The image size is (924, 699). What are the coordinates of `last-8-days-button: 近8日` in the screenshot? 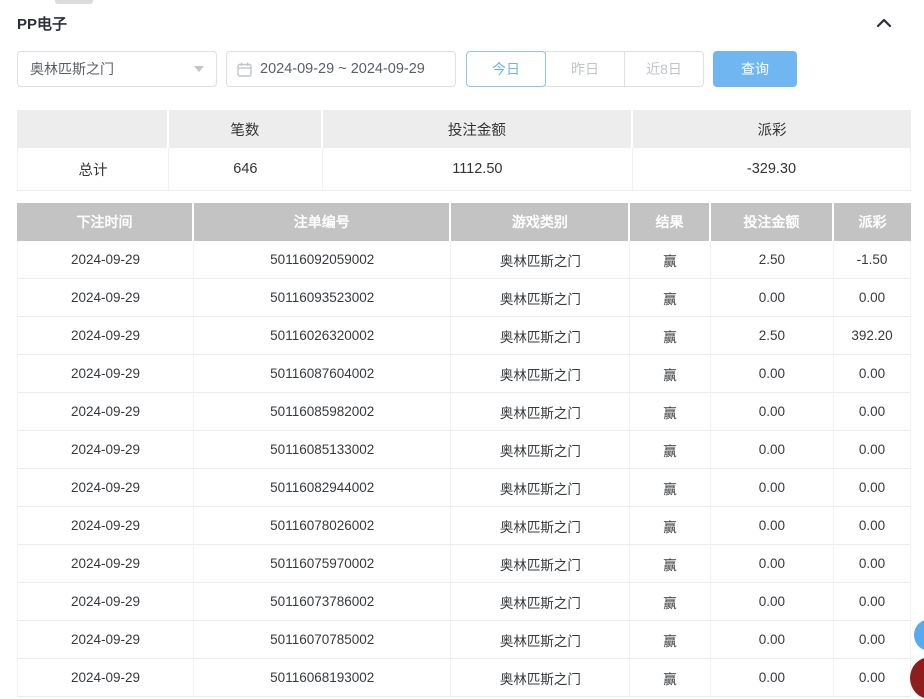 It's located at (664, 69).